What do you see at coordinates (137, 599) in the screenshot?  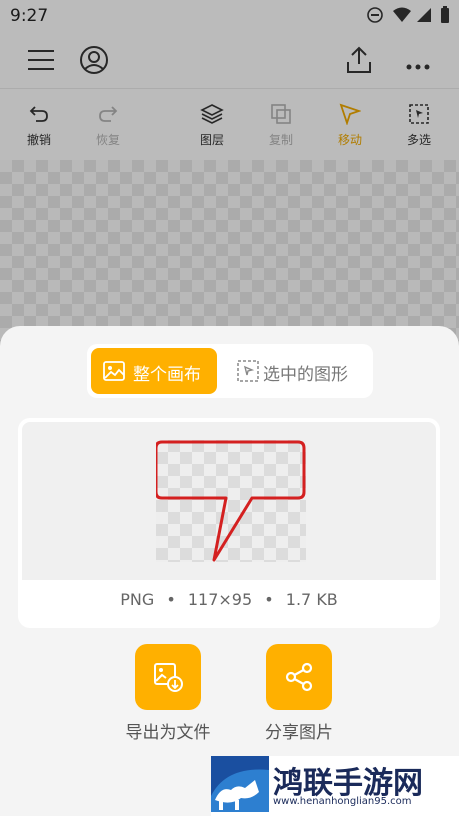 I see `file-format: PNG` at bounding box center [137, 599].